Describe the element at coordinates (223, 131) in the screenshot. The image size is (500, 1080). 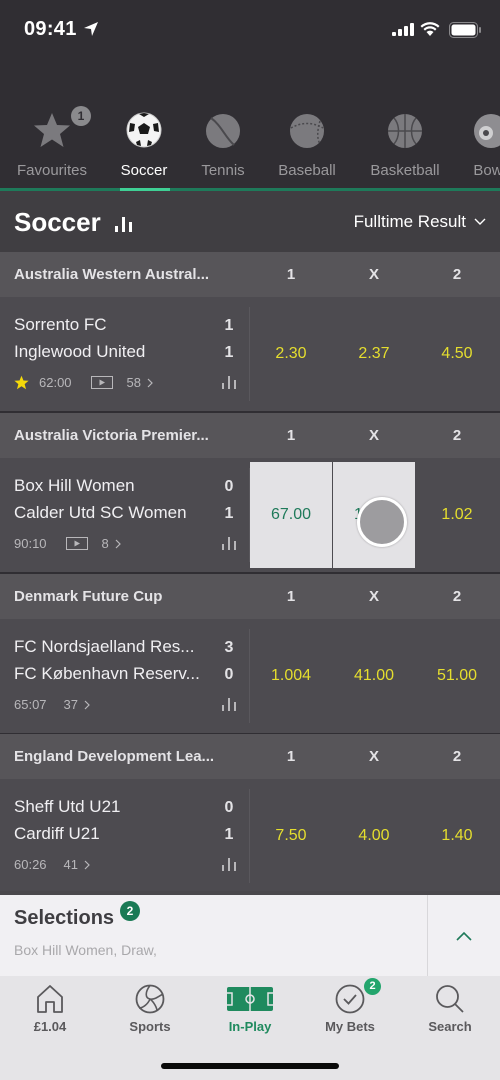
I see `tennis-ball-icon` at that location.